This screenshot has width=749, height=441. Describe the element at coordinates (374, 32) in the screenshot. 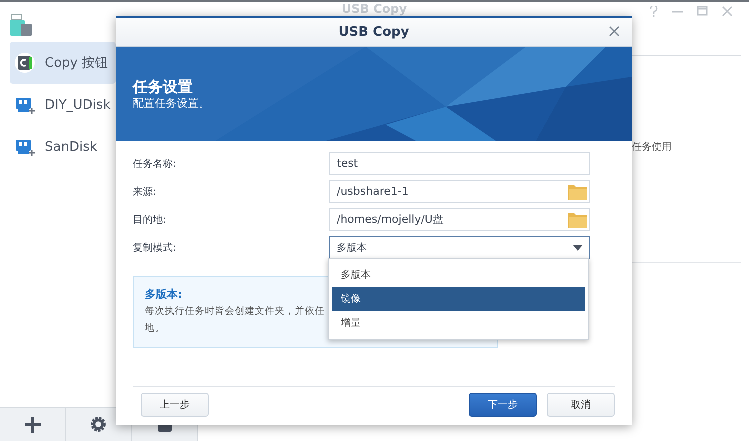

I see `dialog-title: USB Copy` at that location.